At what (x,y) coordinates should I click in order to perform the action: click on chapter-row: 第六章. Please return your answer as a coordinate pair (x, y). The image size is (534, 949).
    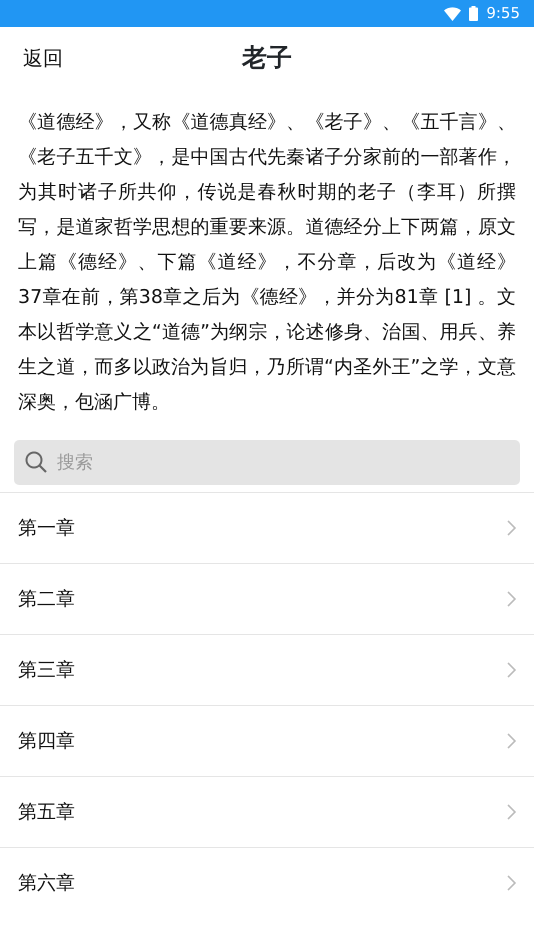
    Looking at the image, I should click on (267, 882).